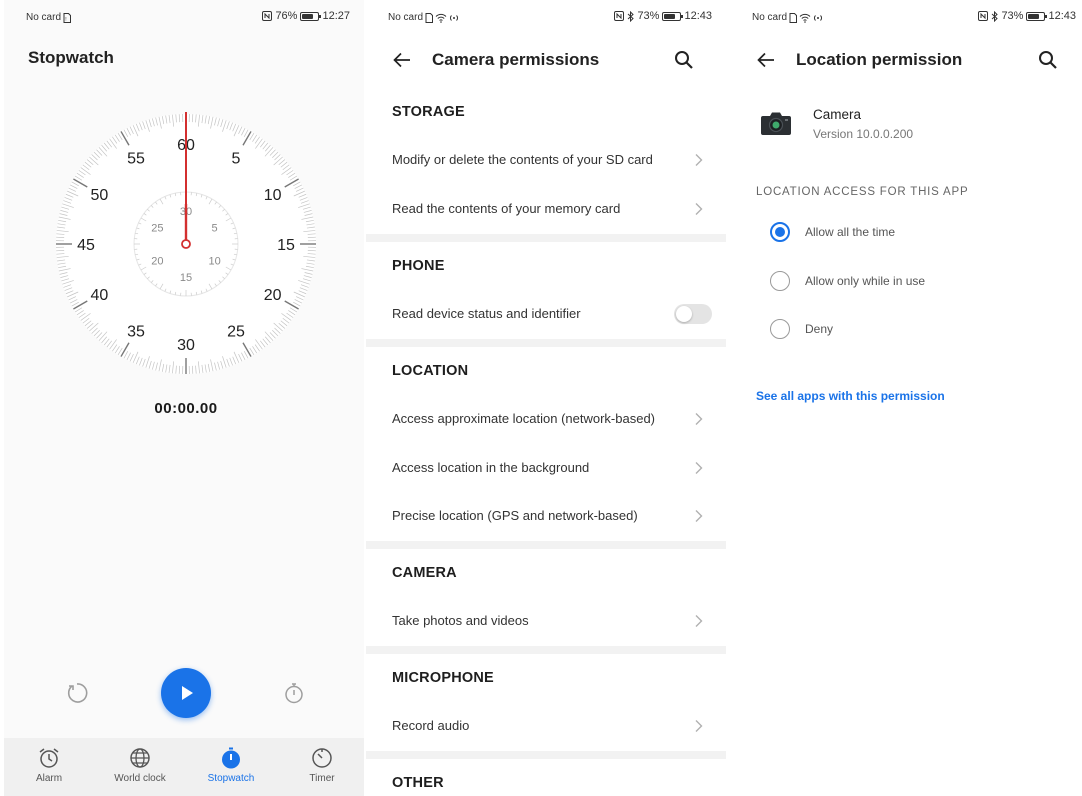 The image size is (1082, 796). I want to click on play-icon, so click(187, 693).